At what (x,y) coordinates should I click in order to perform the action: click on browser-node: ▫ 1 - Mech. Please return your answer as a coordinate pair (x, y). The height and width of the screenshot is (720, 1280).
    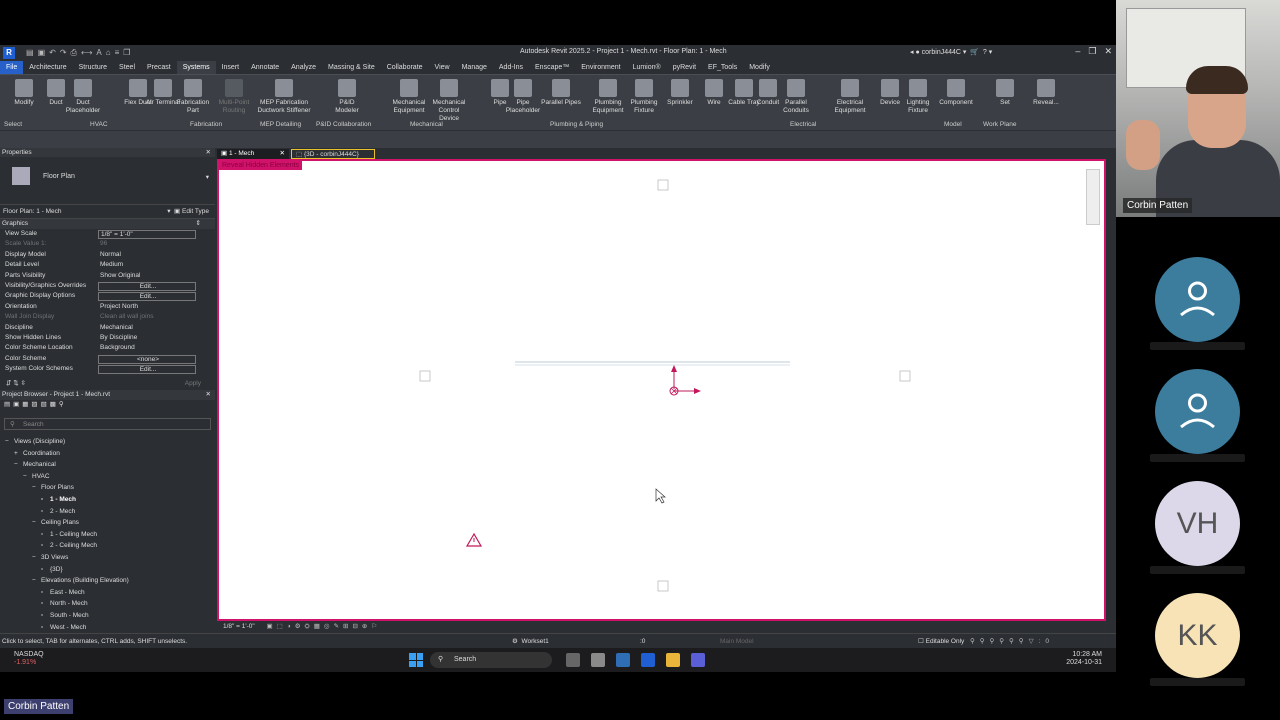
    Looking at the image, I should click on (107, 500).